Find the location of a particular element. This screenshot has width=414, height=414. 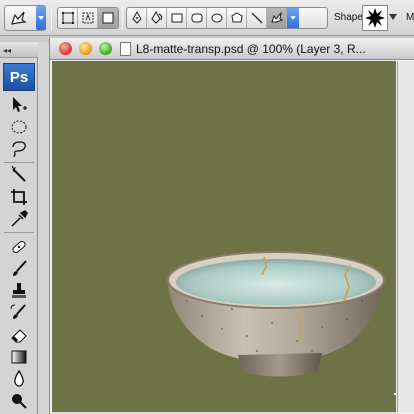

photoshop-logo: Ps is located at coordinates (19, 77).